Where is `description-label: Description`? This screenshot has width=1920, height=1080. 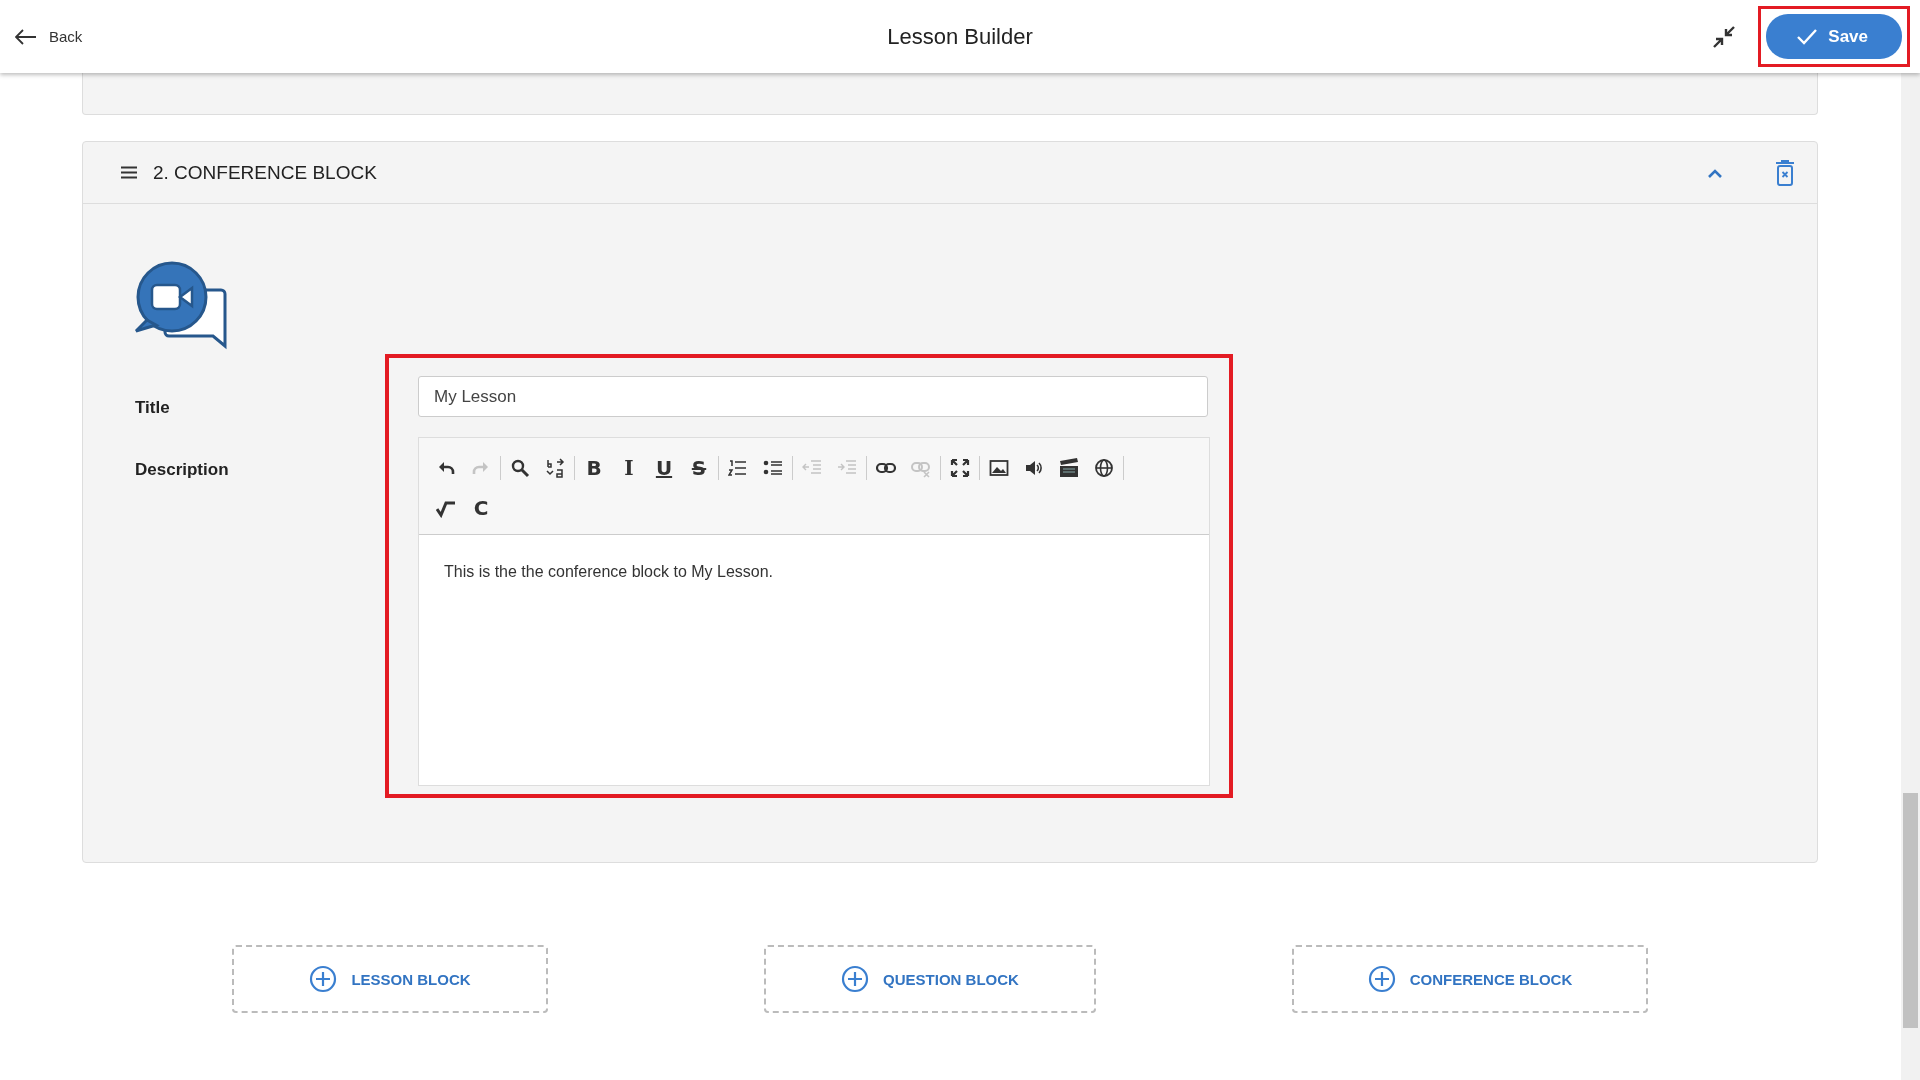
description-label: Description is located at coordinates (182, 470).